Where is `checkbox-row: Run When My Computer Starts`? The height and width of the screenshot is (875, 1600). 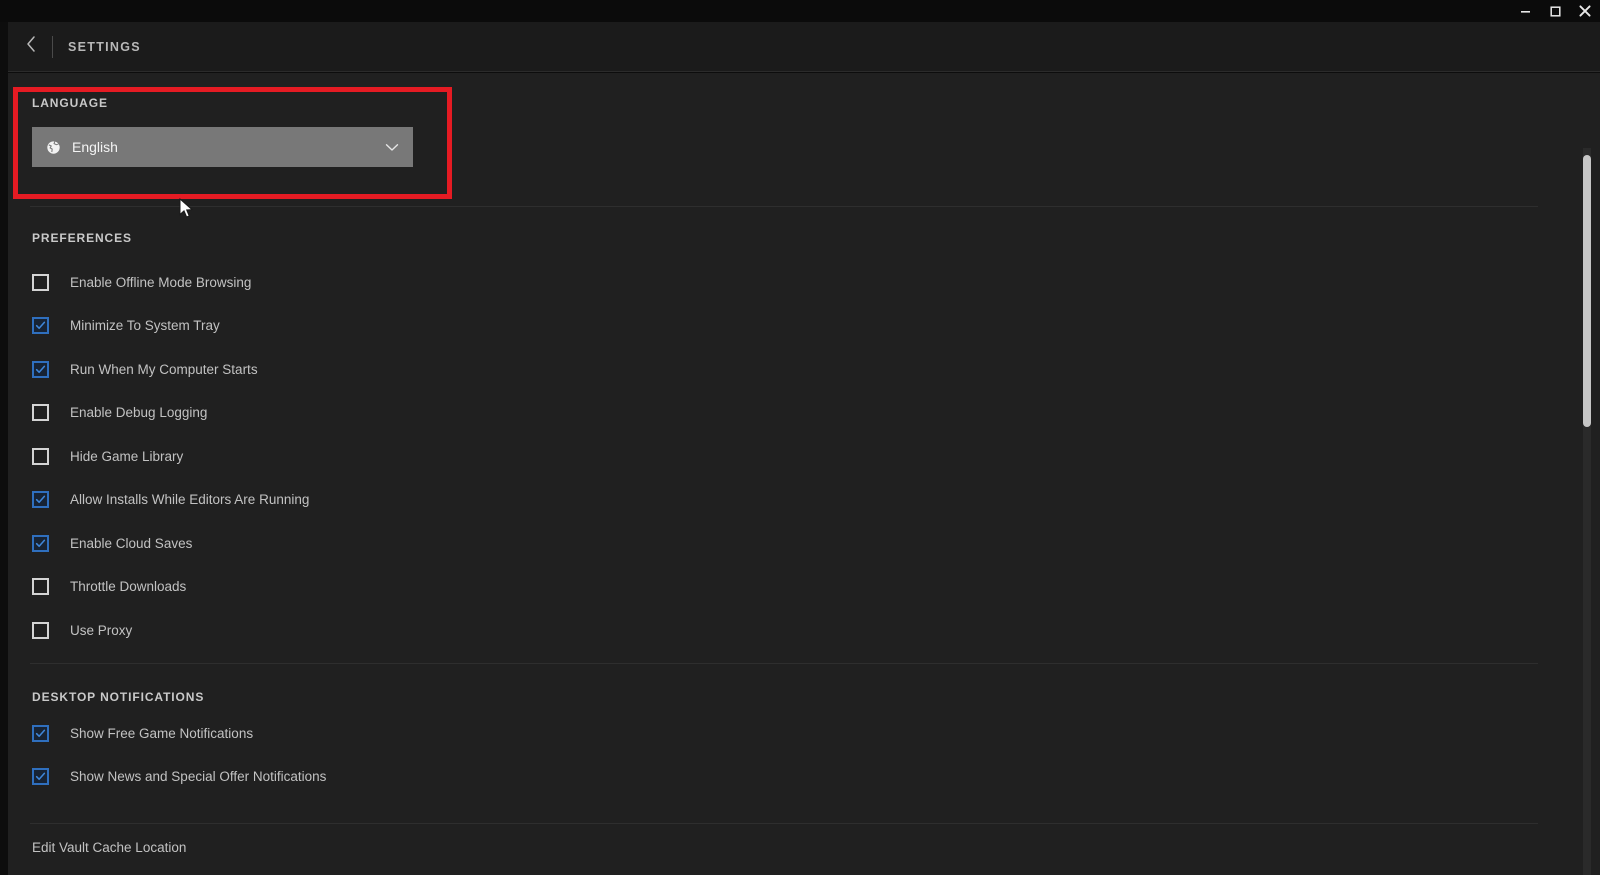
checkbox-row: Run When My Computer Starts is located at coordinates (145, 369).